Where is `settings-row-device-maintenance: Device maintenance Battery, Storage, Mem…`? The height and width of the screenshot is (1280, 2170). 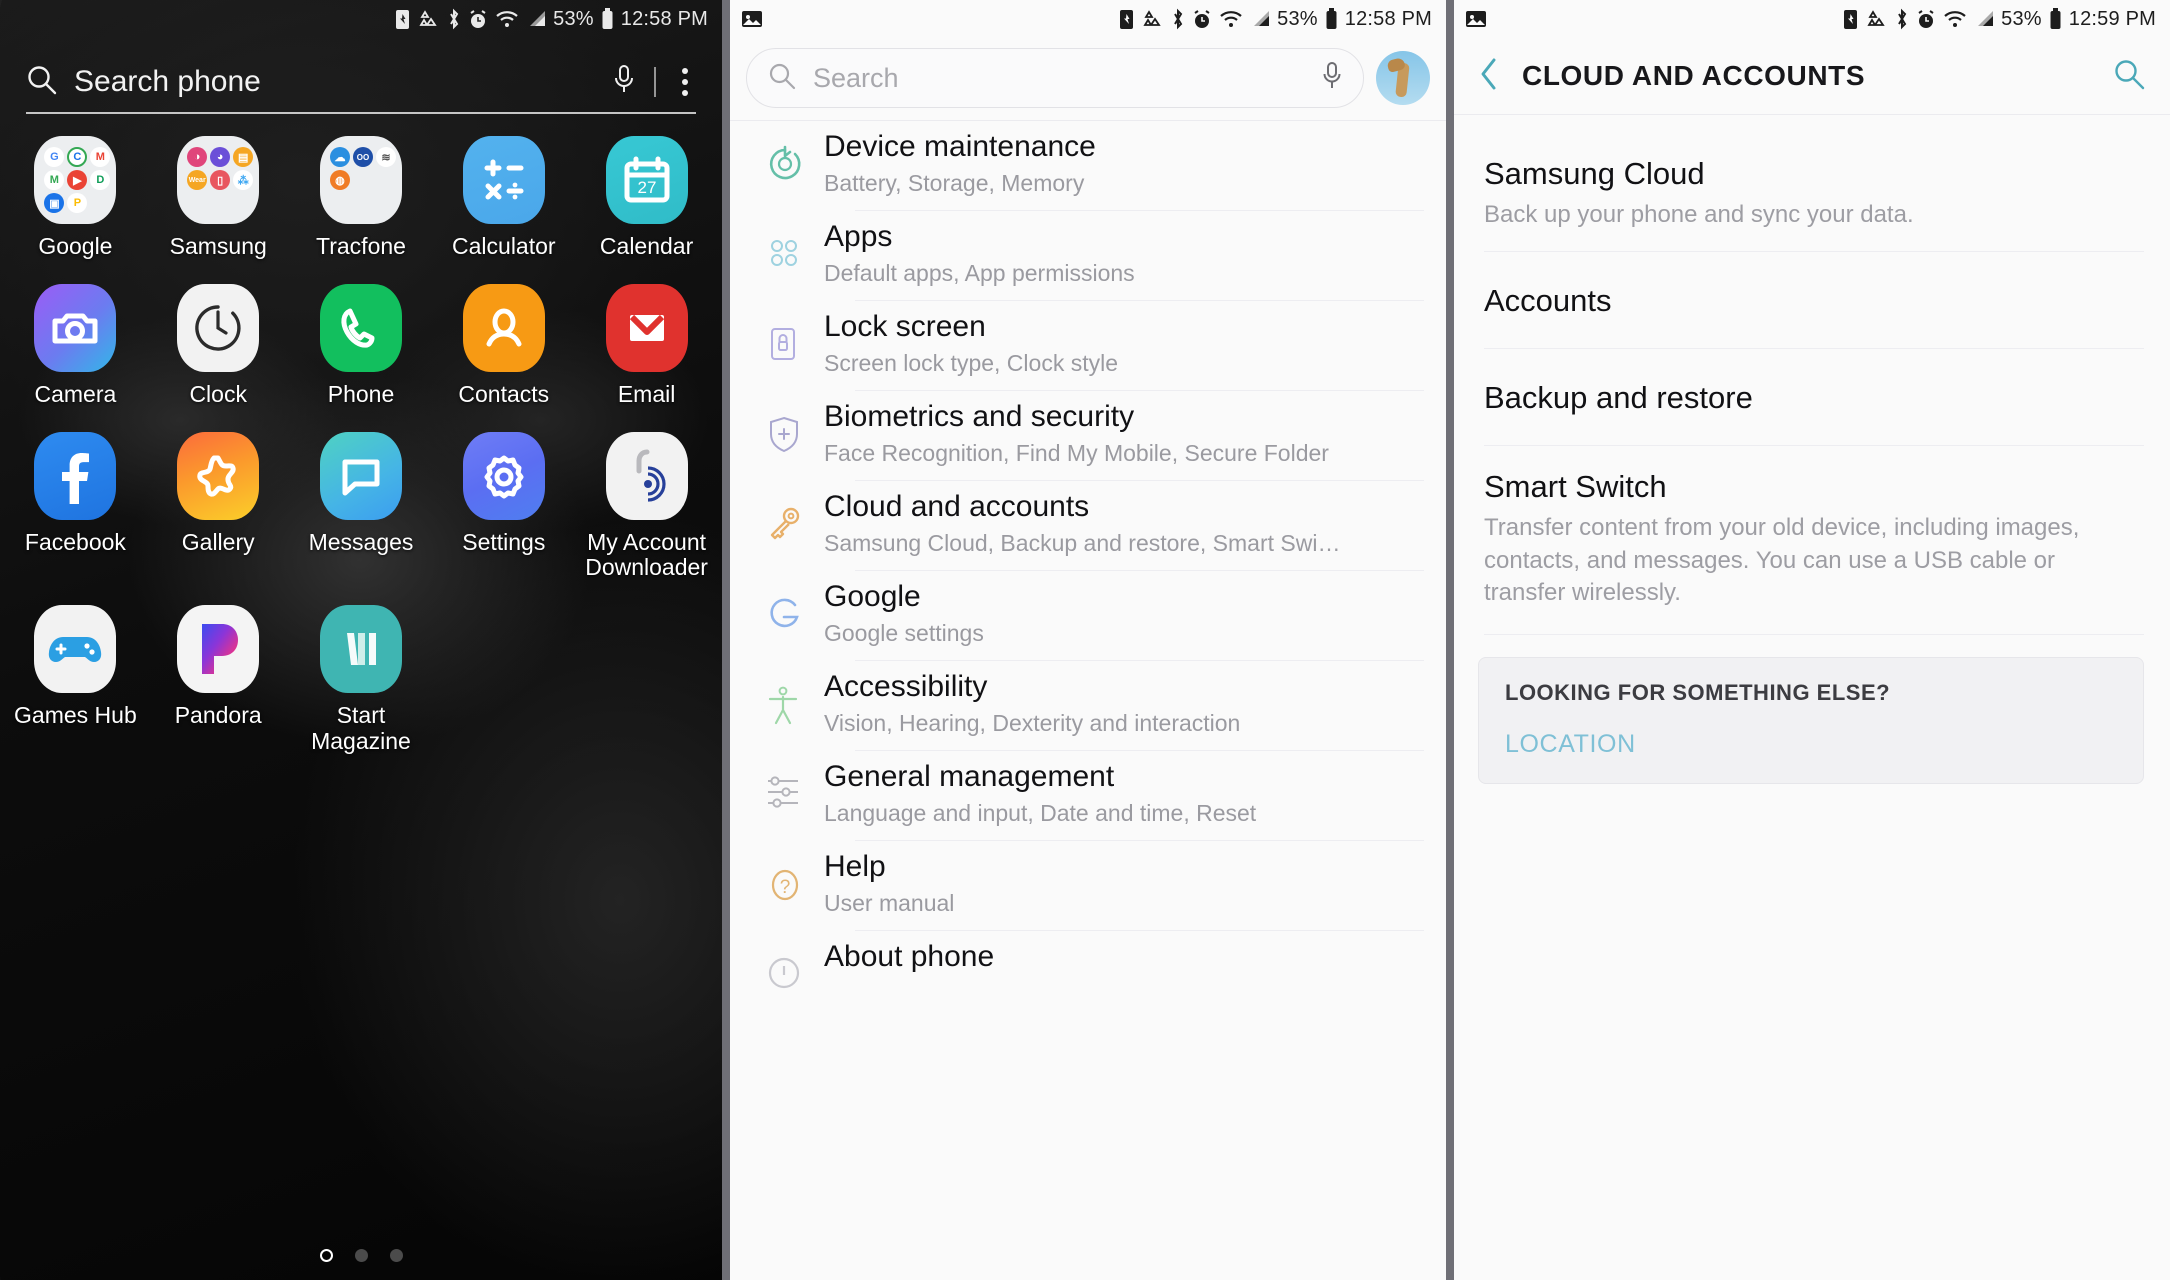 settings-row-device-maintenance: Device maintenance Battery, Storage, Mem… is located at coordinates (1088, 157).